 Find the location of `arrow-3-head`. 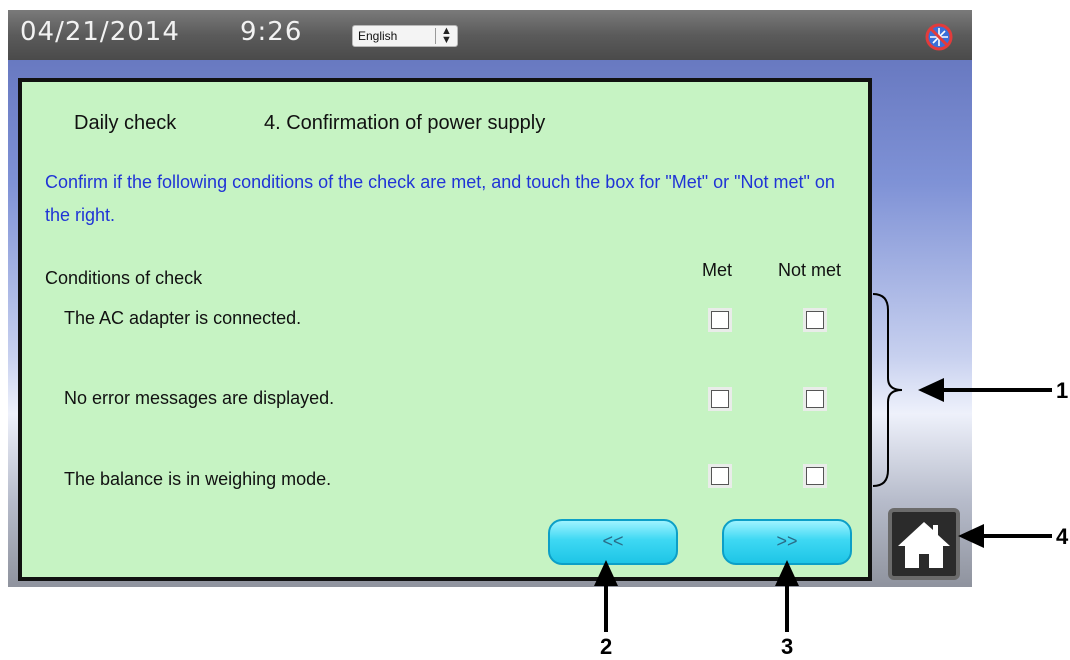

arrow-3-head is located at coordinates (787, 573).